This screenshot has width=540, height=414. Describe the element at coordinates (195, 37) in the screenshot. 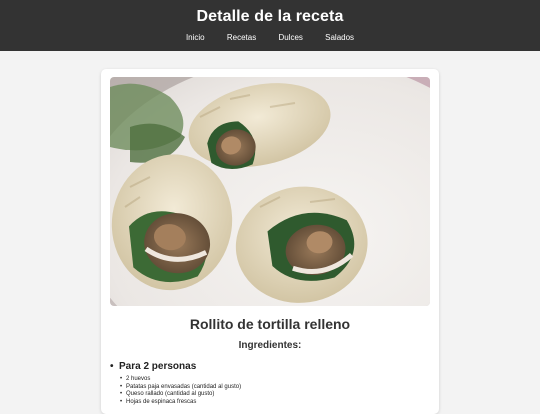

I see `nav-link-inicio: Inicio` at that location.